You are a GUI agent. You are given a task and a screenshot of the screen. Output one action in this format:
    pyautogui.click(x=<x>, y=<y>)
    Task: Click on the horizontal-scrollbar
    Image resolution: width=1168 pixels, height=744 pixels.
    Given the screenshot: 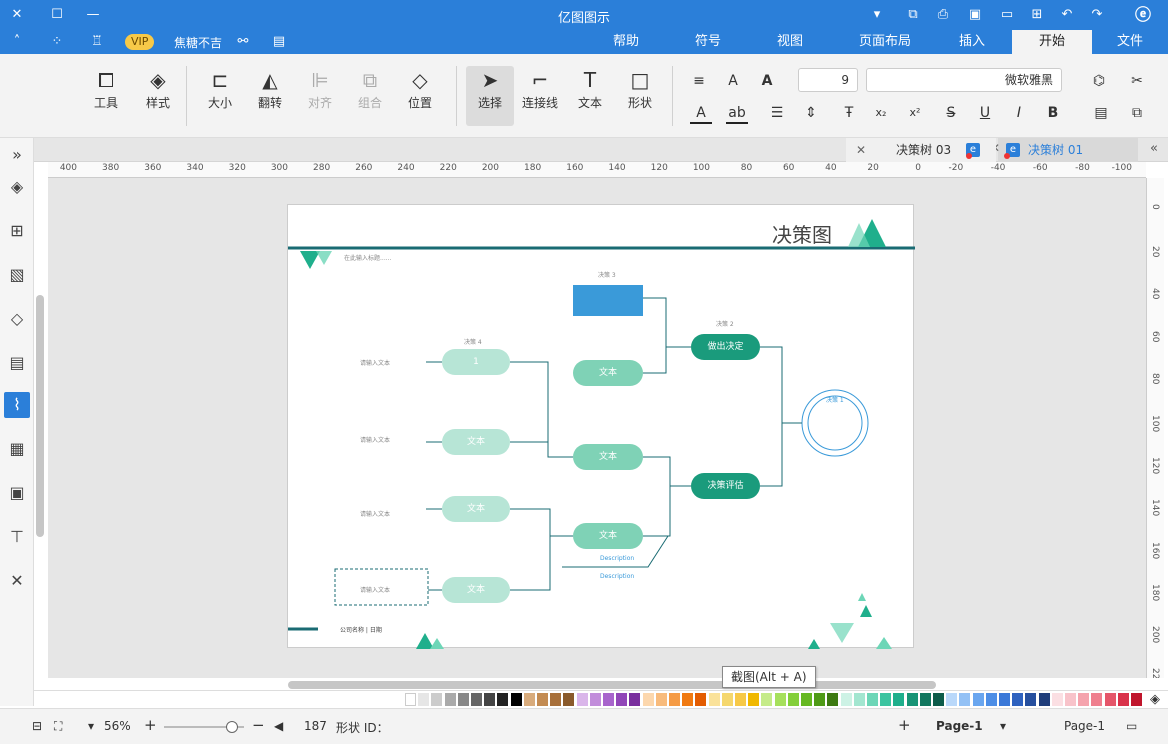 What is the action you would take?
    pyautogui.click(x=612, y=685)
    